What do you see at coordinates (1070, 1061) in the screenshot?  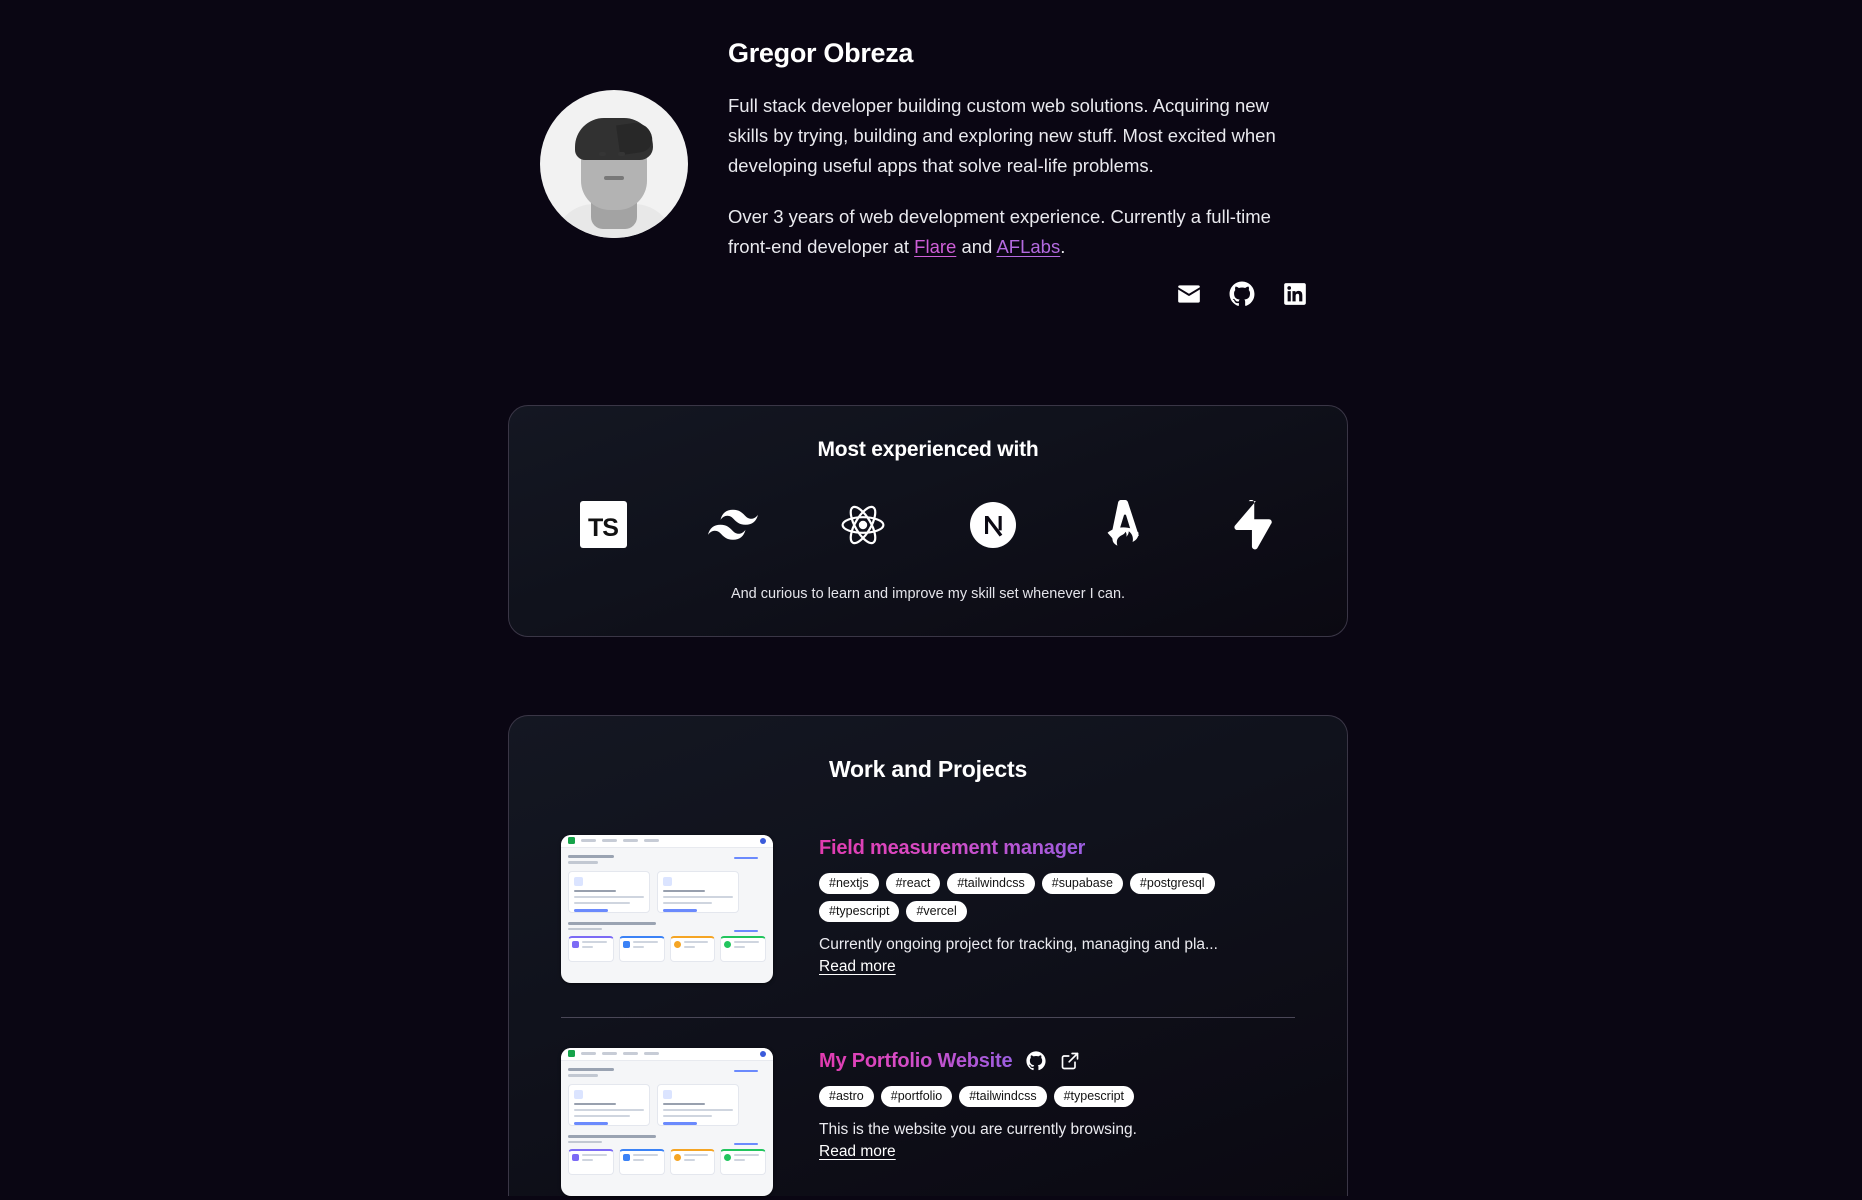 I see `external-link-icon` at bounding box center [1070, 1061].